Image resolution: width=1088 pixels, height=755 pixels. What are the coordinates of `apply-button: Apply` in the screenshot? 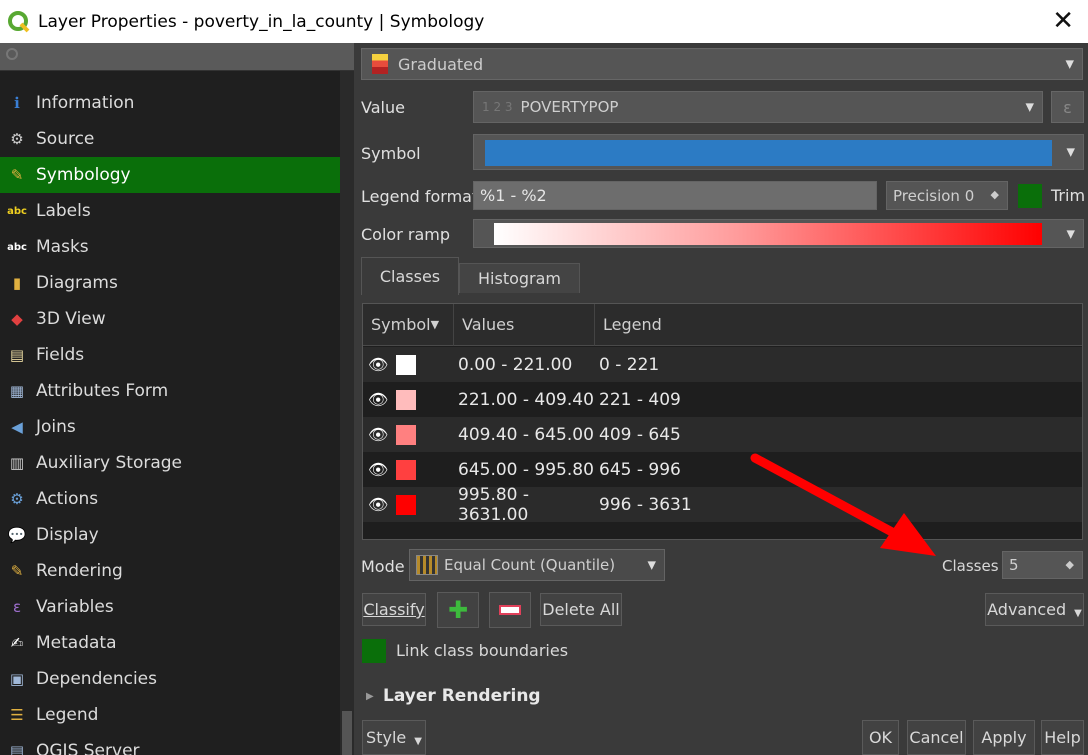 It's located at (1004, 737).